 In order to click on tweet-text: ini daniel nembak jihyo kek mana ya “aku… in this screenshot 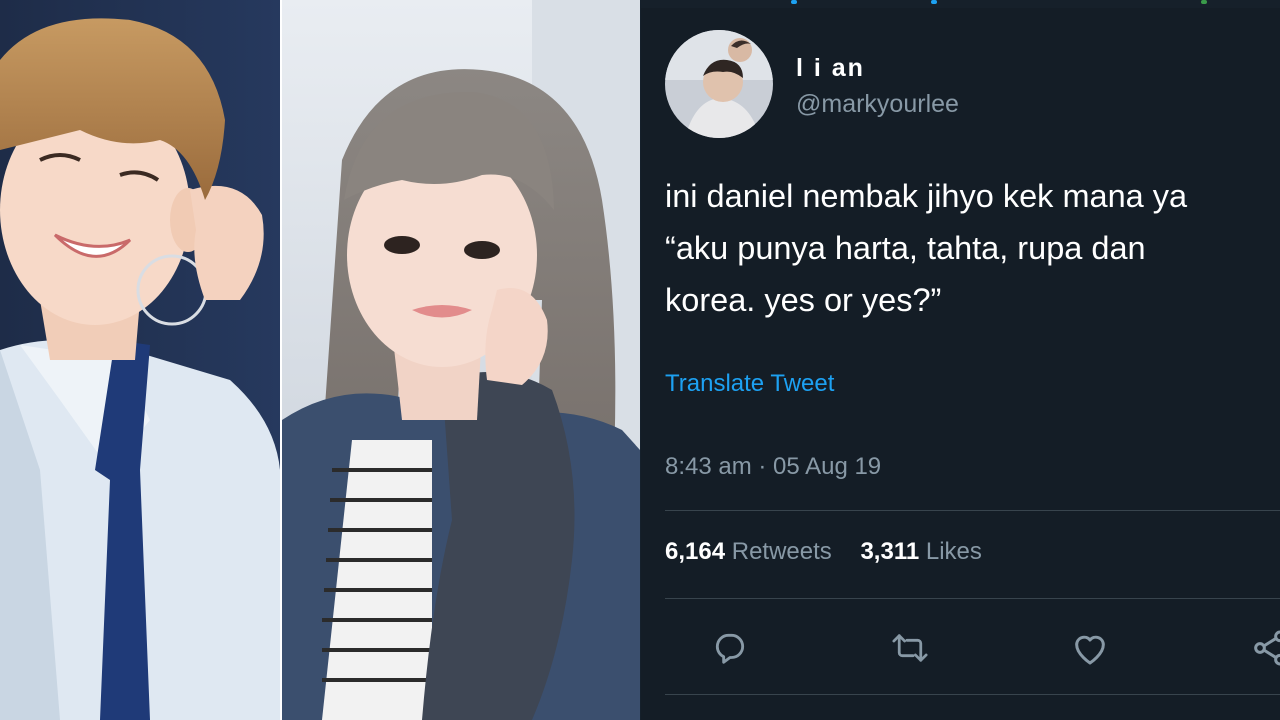, I will do `click(972, 248)`.